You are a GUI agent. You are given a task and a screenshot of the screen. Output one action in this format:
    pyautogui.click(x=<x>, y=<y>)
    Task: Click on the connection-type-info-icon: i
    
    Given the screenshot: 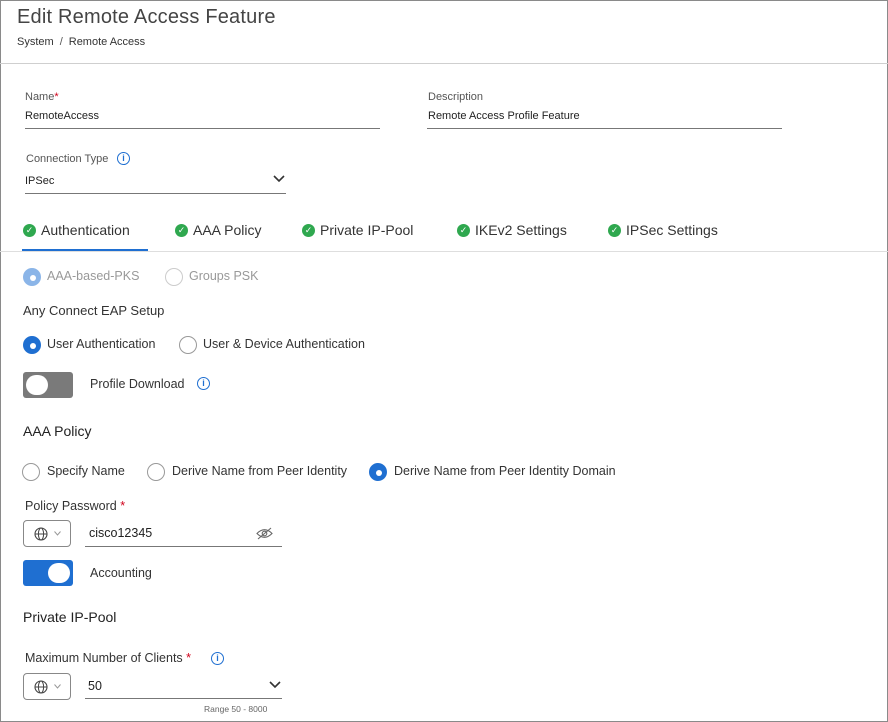 What is the action you would take?
    pyautogui.click(x=123, y=158)
    